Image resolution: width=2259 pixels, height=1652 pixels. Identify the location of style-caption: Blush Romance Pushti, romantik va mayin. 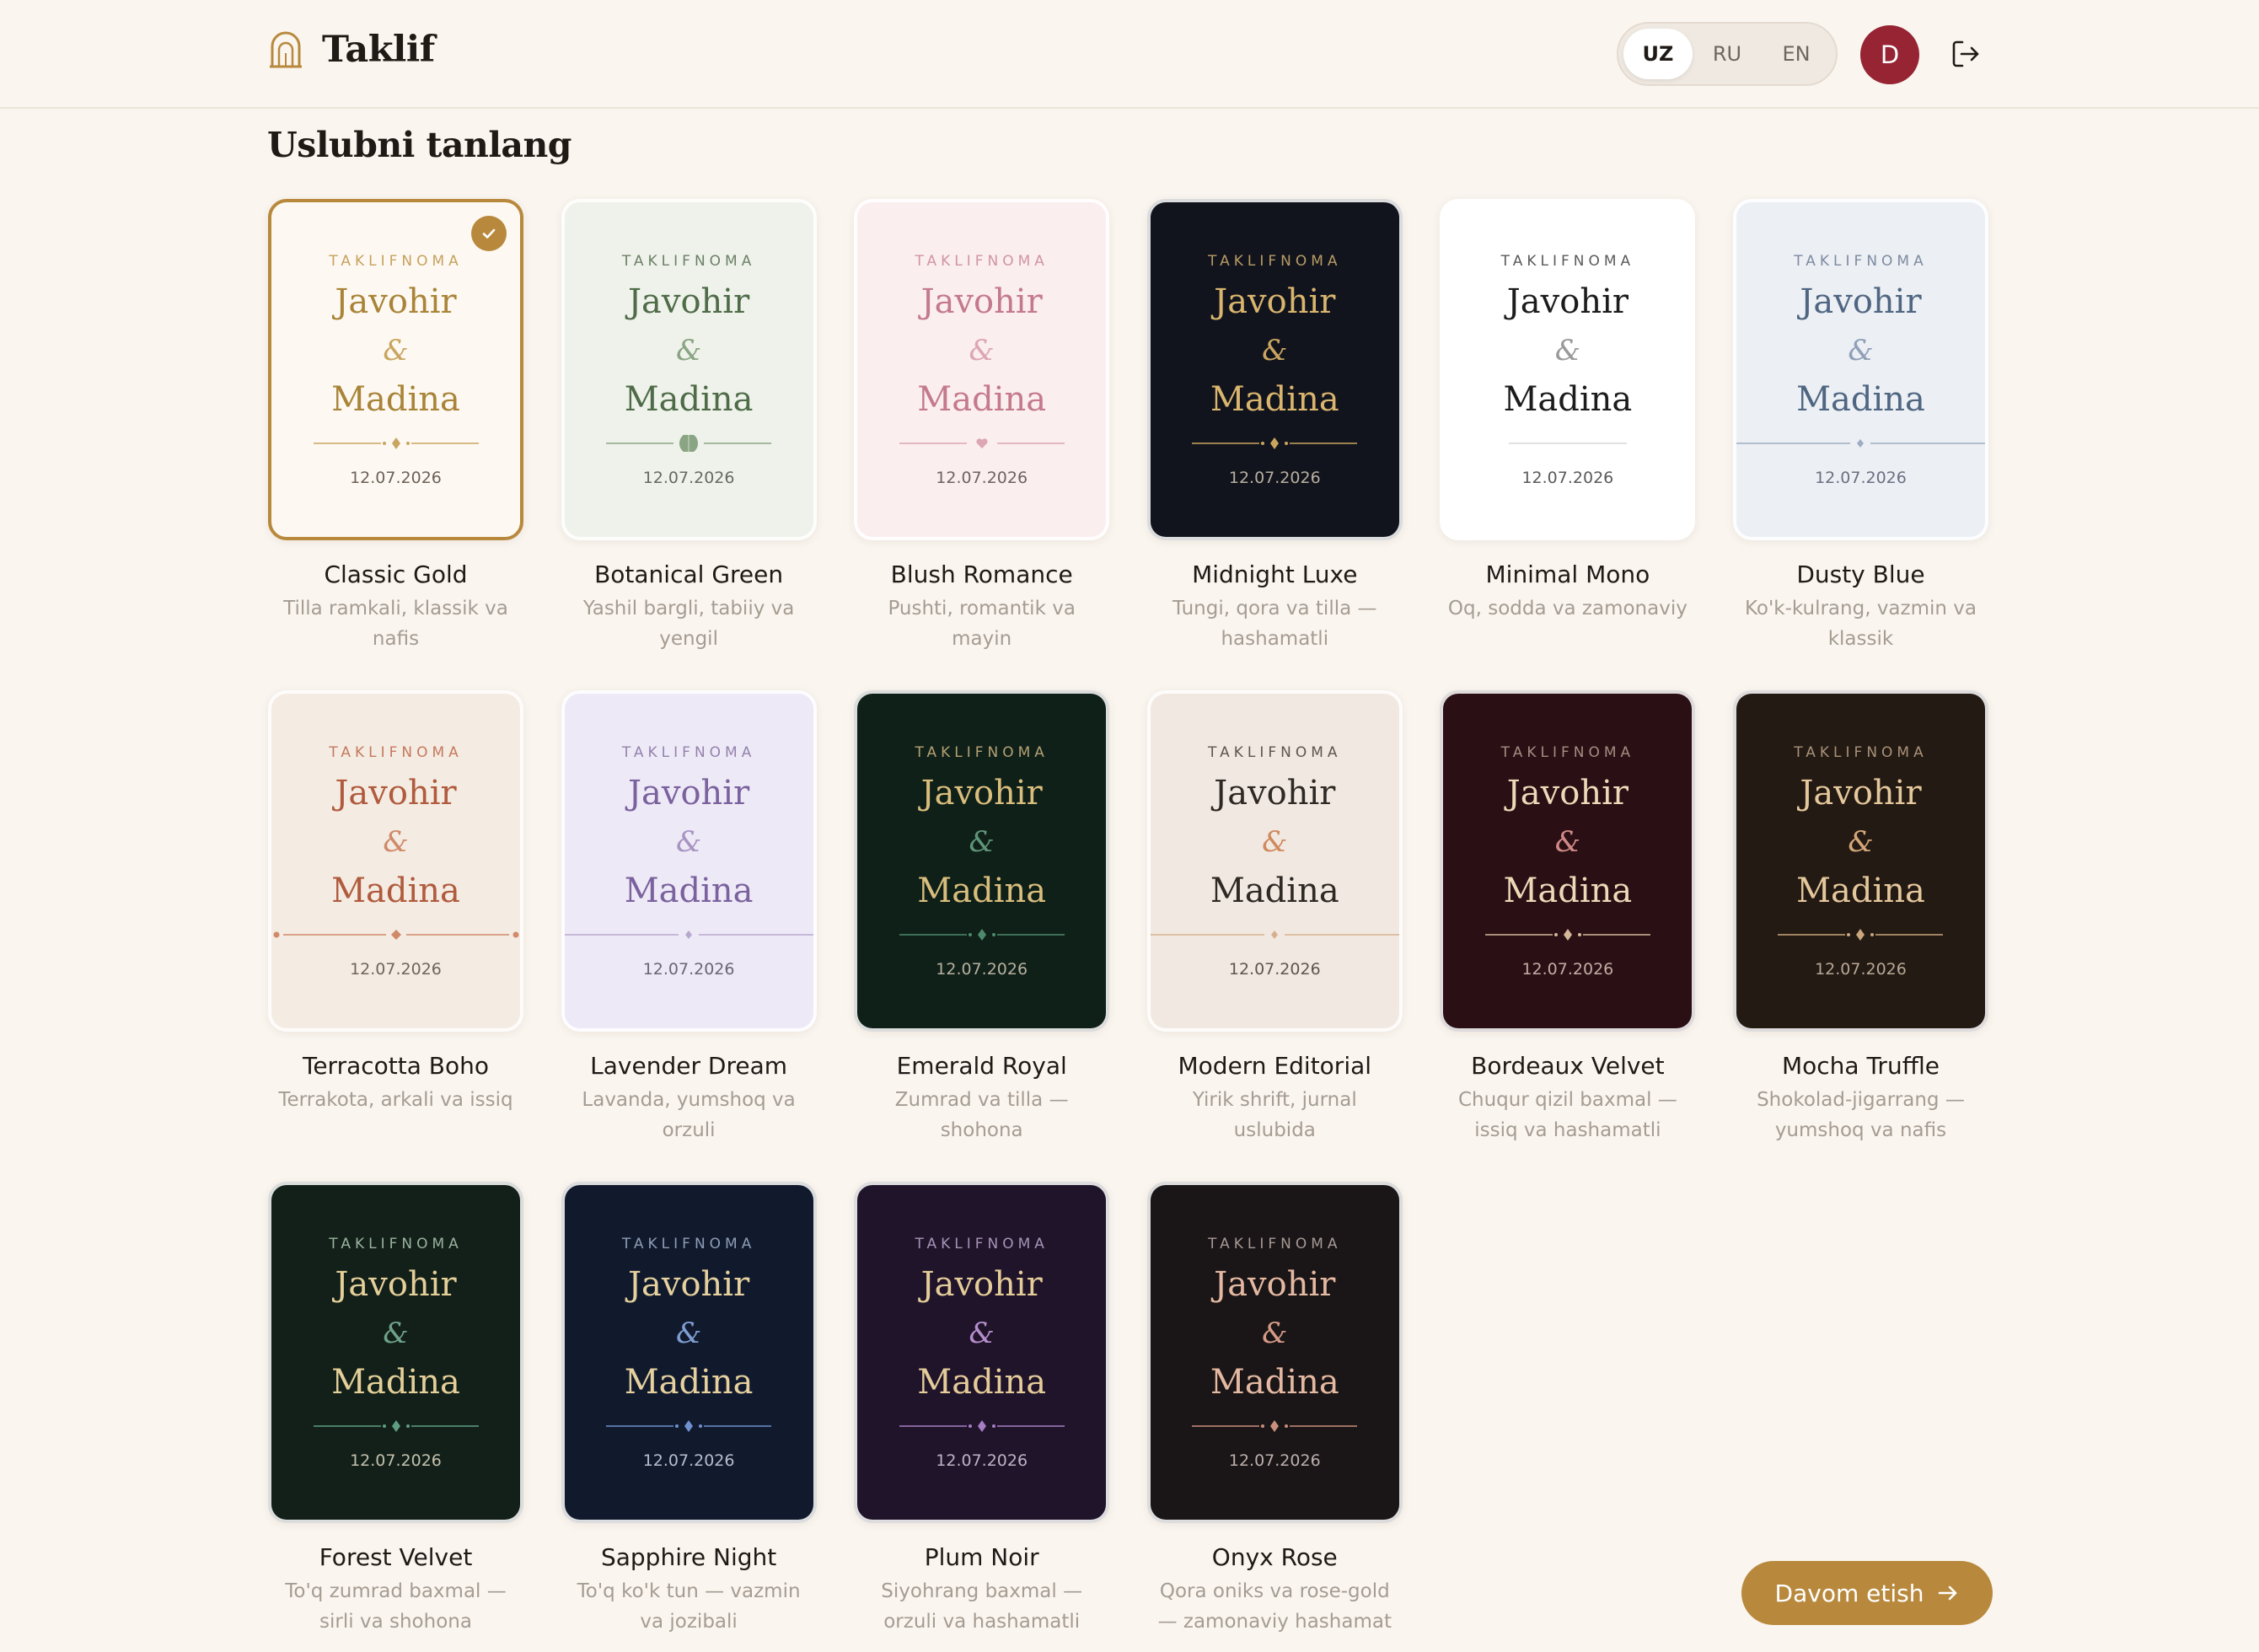
(981, 607).